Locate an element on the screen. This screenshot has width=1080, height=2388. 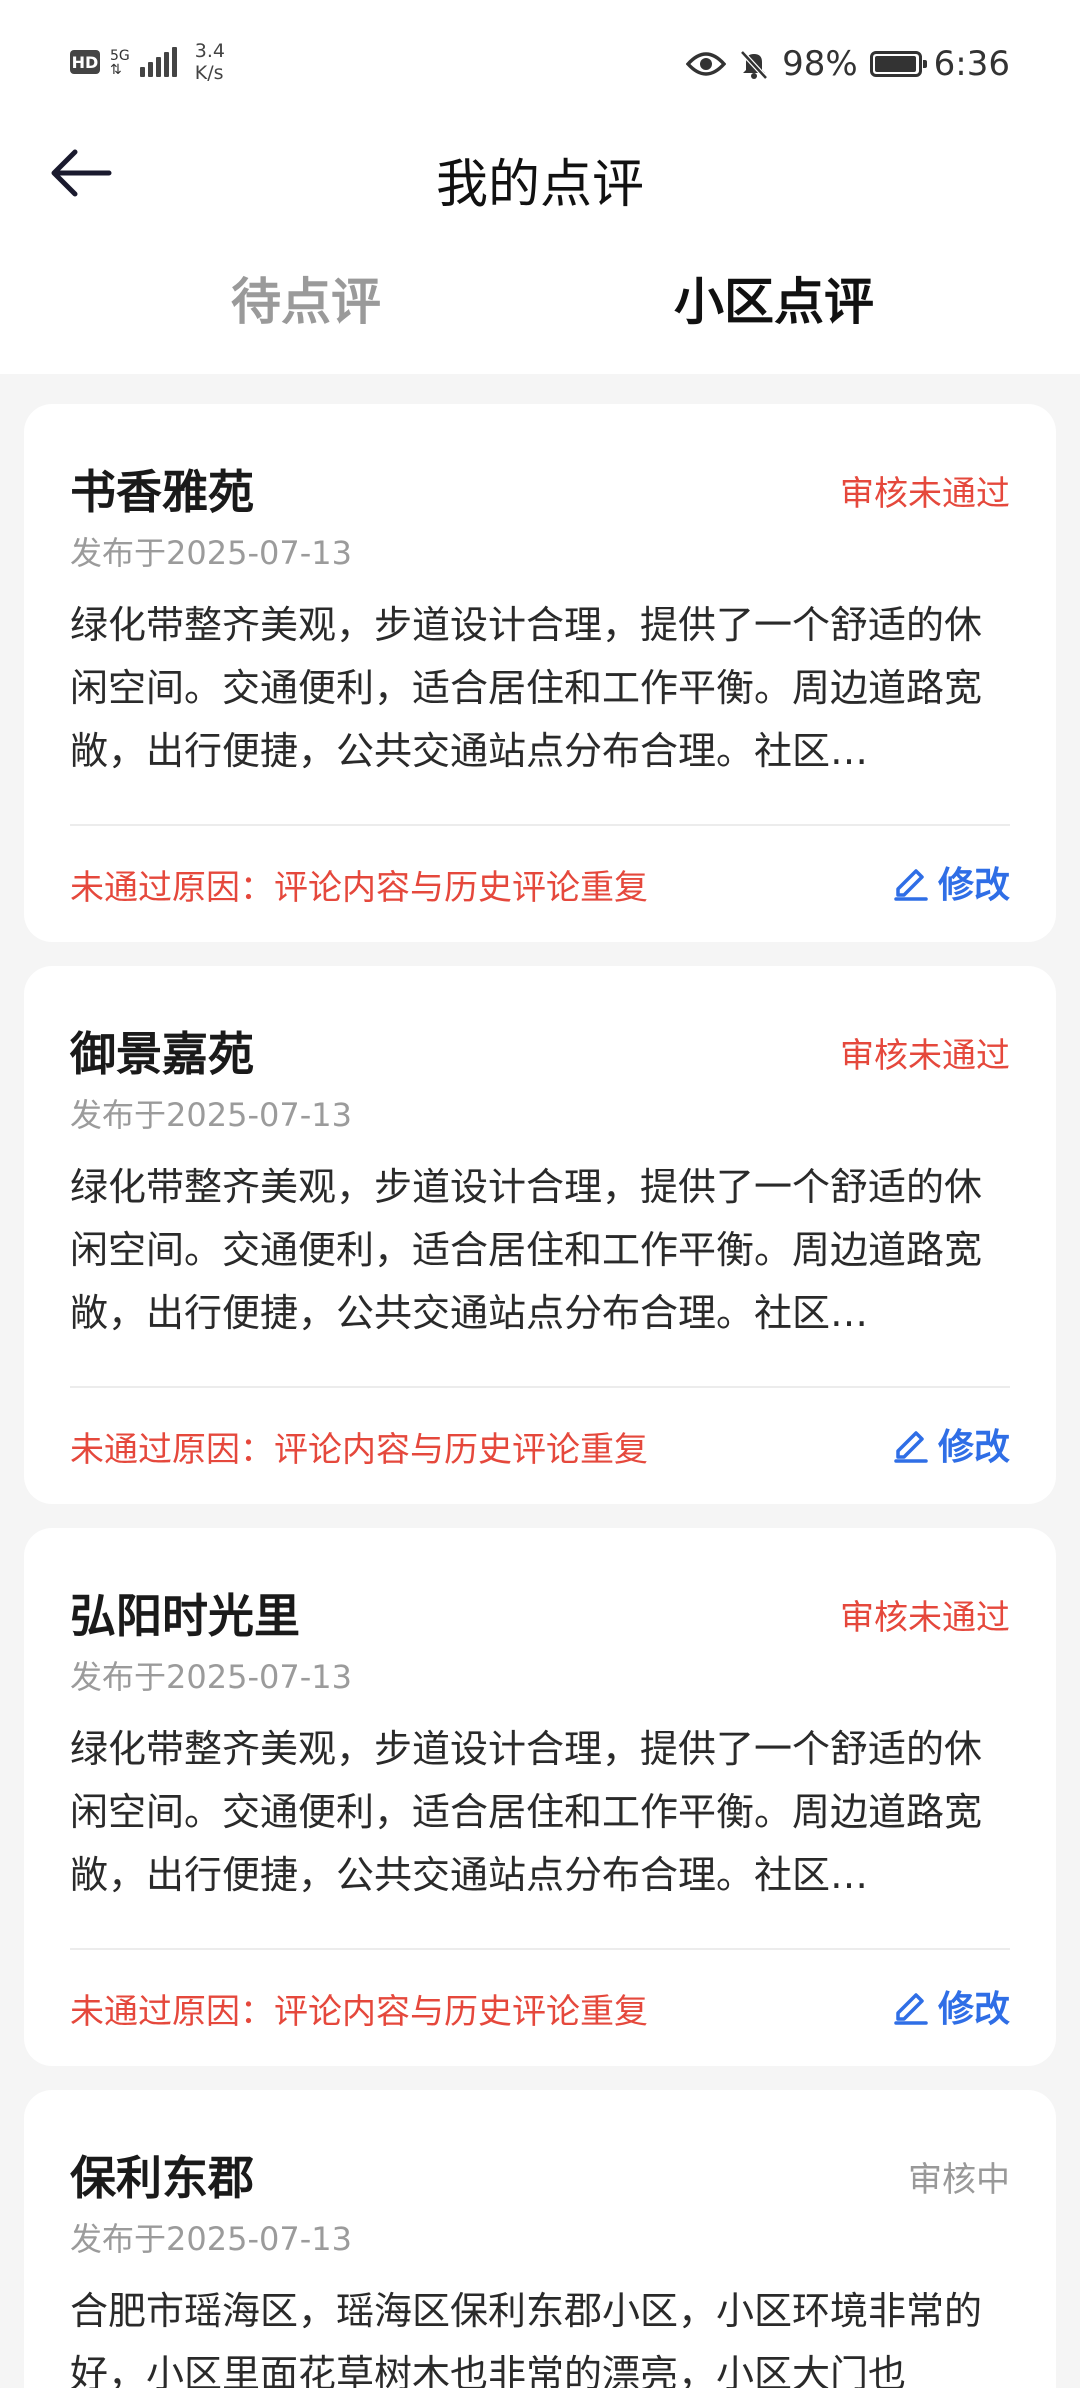
signal-icon: 5G ⇅ is located at coordinates (143, 62).